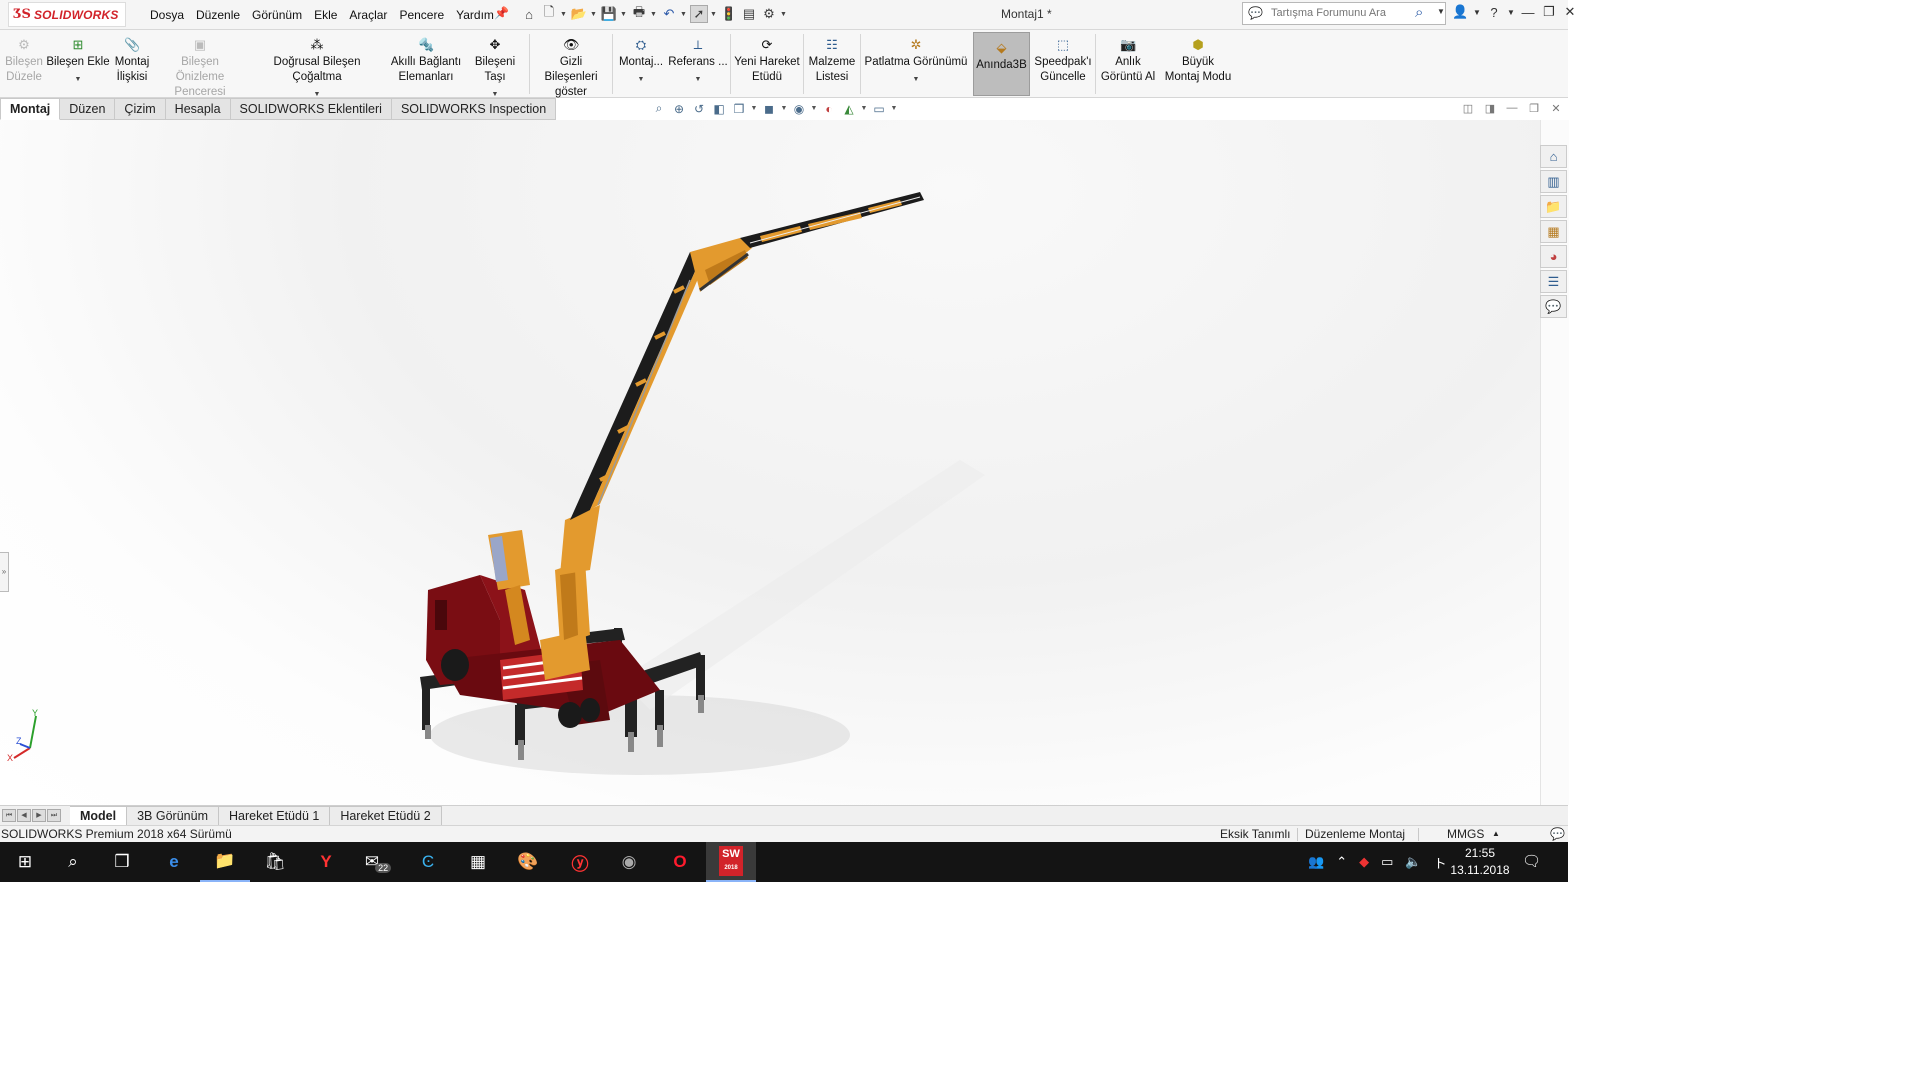 This screenshot has height=1080, width=1920. I want to click on viewport-minimize-icon: —, so click(1512, 108).